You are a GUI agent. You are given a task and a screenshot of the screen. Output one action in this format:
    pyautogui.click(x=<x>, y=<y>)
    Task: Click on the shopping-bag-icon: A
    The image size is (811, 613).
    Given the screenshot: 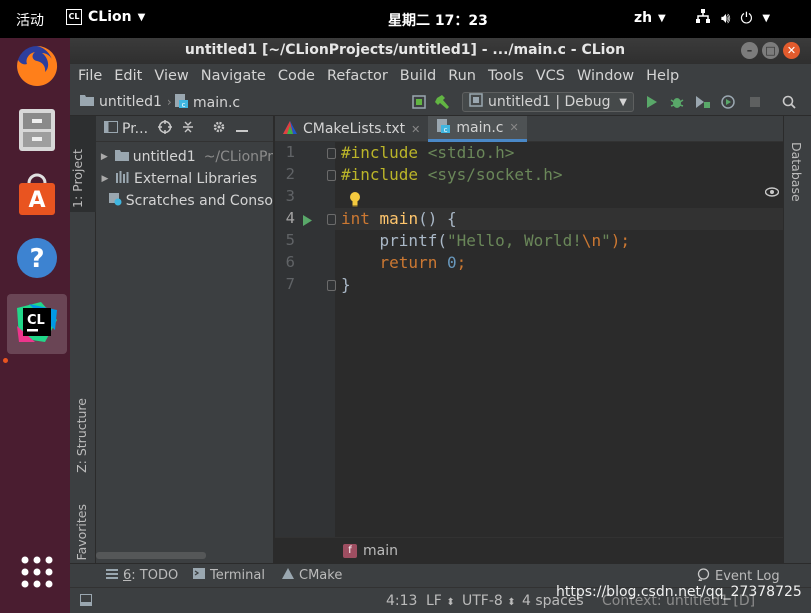 What is the action you would take?
    pyautogui.click(x=37, y=196)
    